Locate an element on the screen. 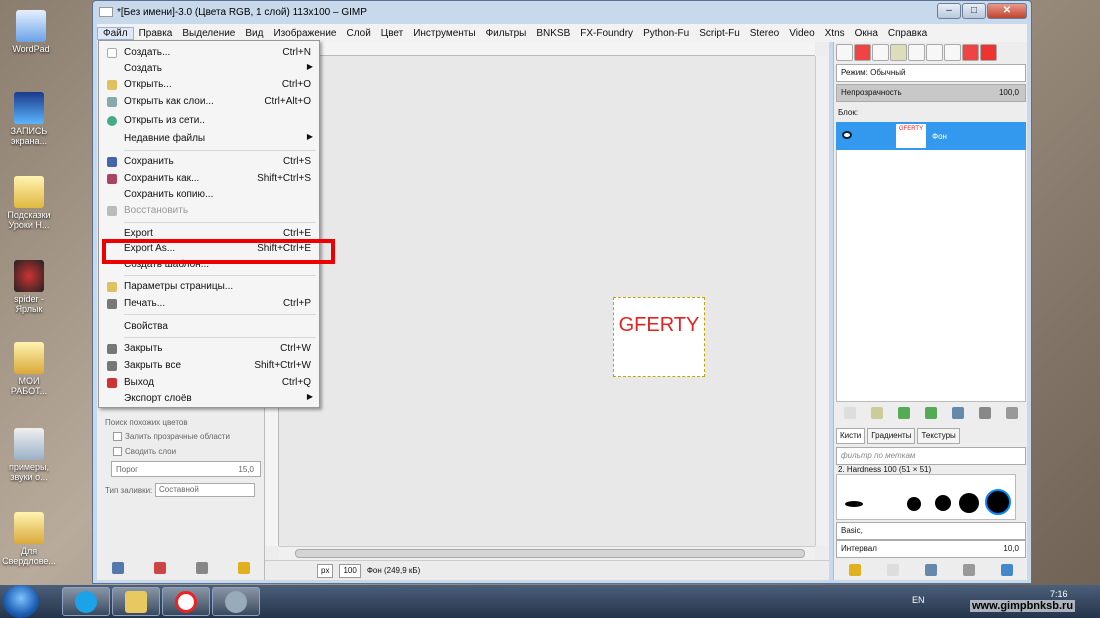  desktop-icon-wordpad: WordPad is located at coordinates (31, 32).